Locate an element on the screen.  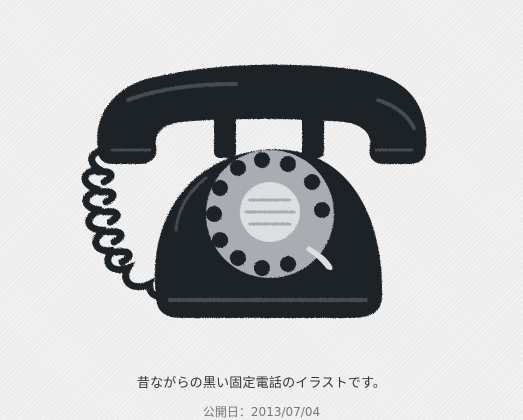
rotary-dial is located at coordinates (270, 214).